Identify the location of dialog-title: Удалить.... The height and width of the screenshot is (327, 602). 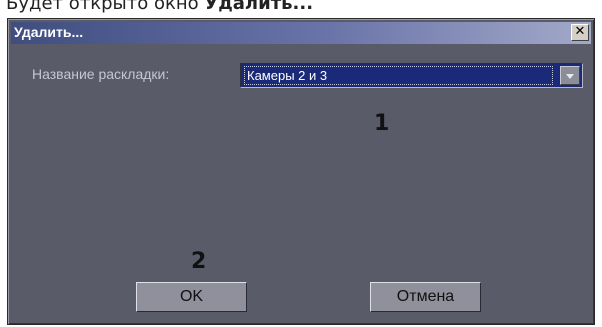
(49, 32).